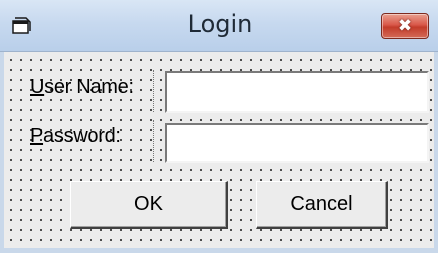 This screenshot has height=253, width=438. I want to click on username-input, so click(297, 92).